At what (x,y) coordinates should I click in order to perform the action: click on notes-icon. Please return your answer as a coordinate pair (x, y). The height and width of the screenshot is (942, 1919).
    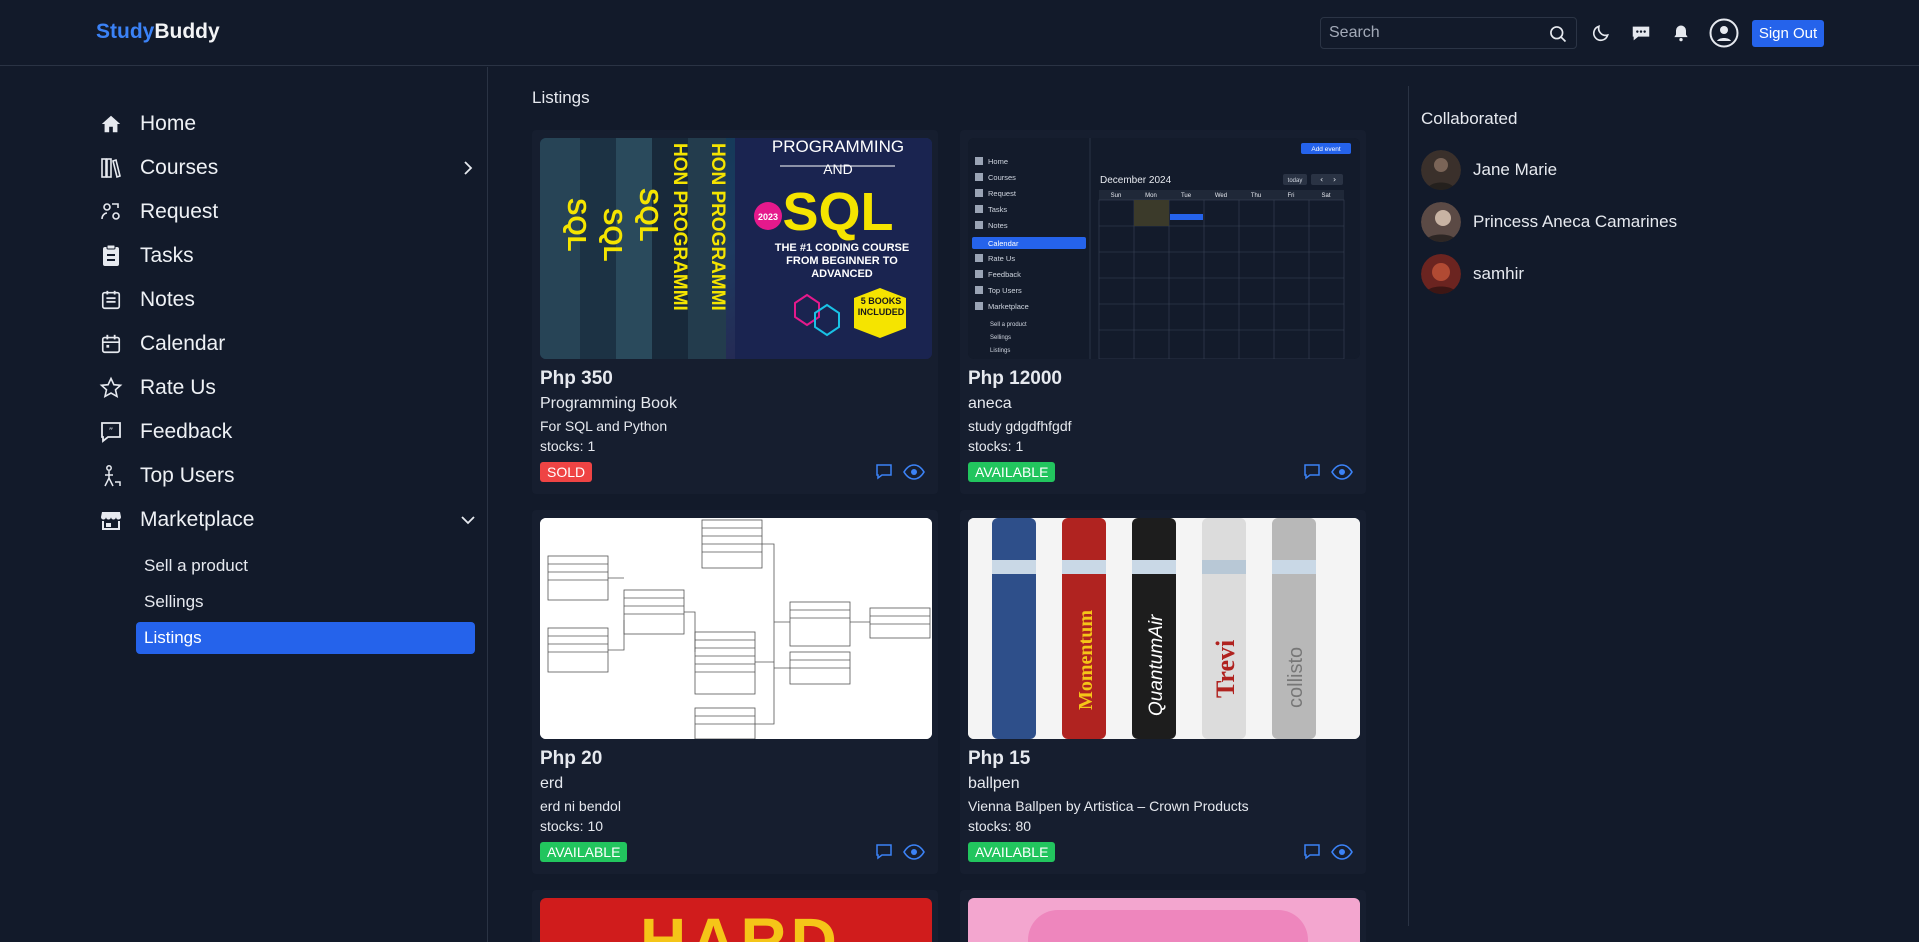
    Looking at the image, I should click on (111, 300).